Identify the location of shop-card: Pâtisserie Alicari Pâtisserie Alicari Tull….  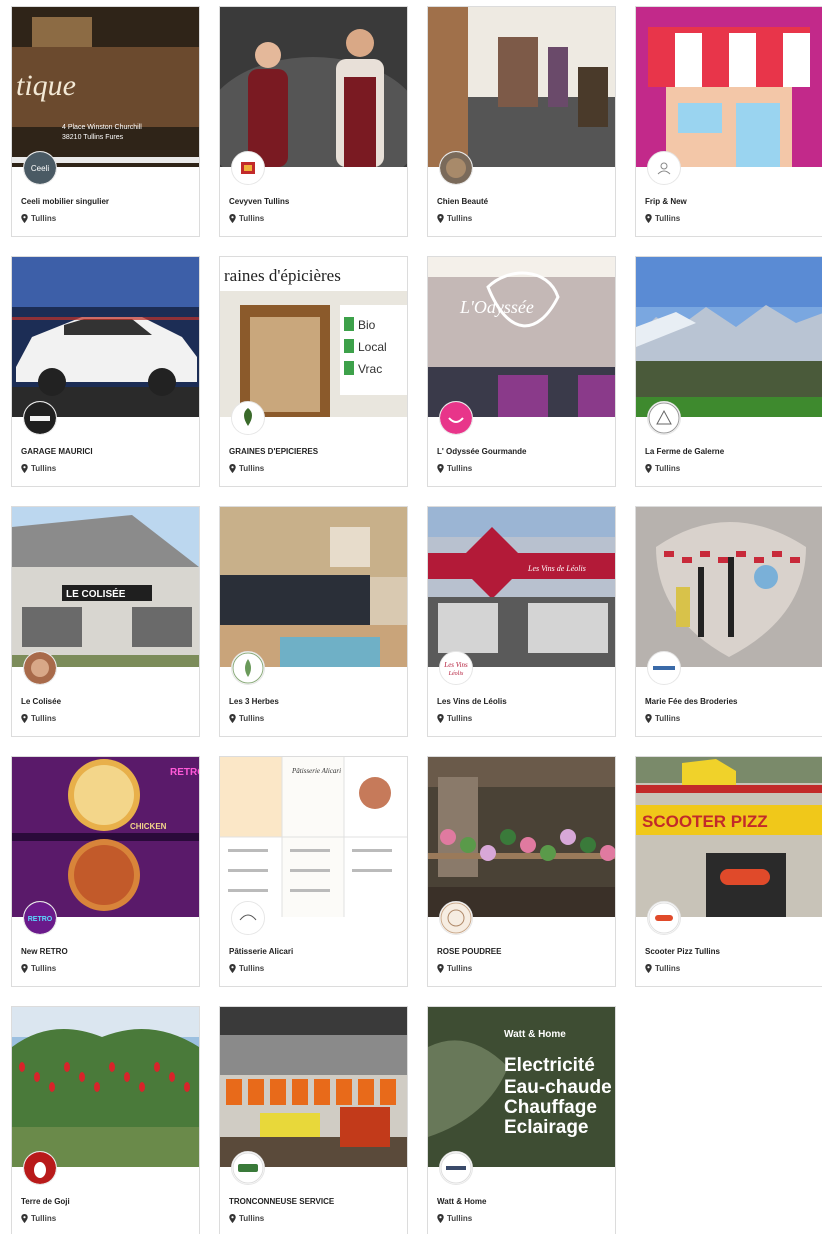
(313, 871).